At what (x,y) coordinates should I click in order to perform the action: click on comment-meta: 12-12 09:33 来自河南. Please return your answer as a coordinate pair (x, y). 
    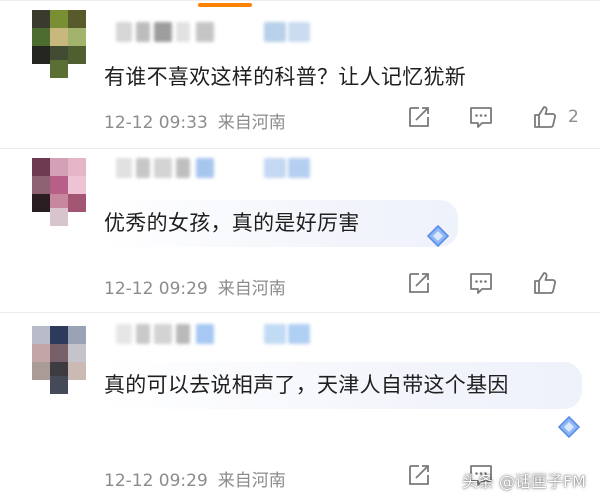
    Looking at the image, I should click on (195, 120).